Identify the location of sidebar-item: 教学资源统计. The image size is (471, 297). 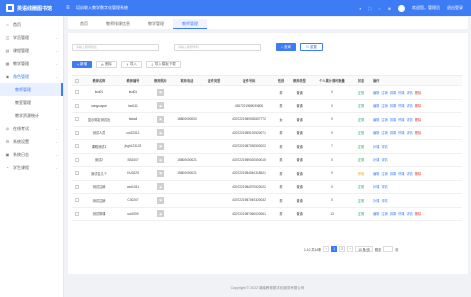
(31, 115).